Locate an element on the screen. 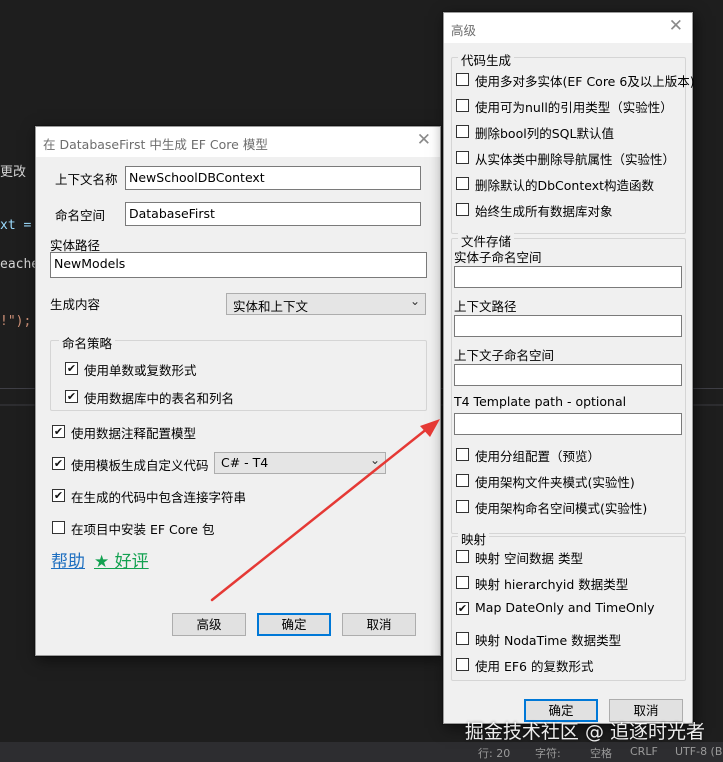  checkbox-label: 在生成的代码中包含连接字符串 is located at coordinates (159, 497).